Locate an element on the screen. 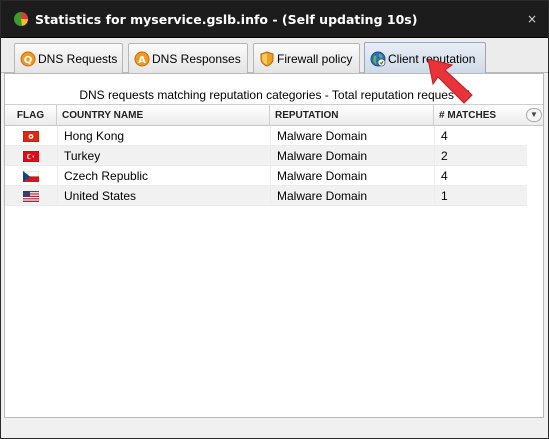 This screenshot has height=439, width=549. turkey-flag-icon is located at coordinates (31, 156).